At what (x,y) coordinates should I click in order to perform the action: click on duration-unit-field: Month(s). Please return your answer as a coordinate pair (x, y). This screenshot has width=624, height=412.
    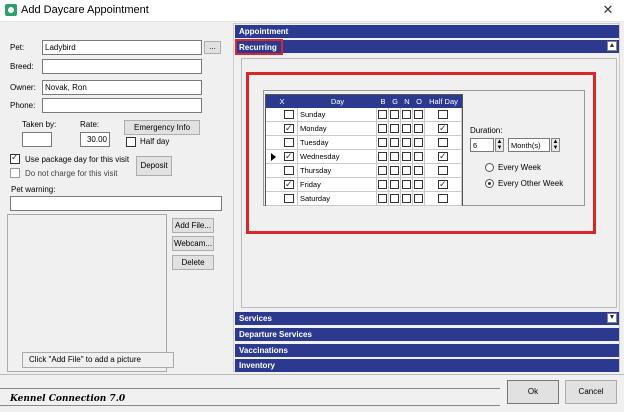
    Looking at the image, I should click on (529, 145).